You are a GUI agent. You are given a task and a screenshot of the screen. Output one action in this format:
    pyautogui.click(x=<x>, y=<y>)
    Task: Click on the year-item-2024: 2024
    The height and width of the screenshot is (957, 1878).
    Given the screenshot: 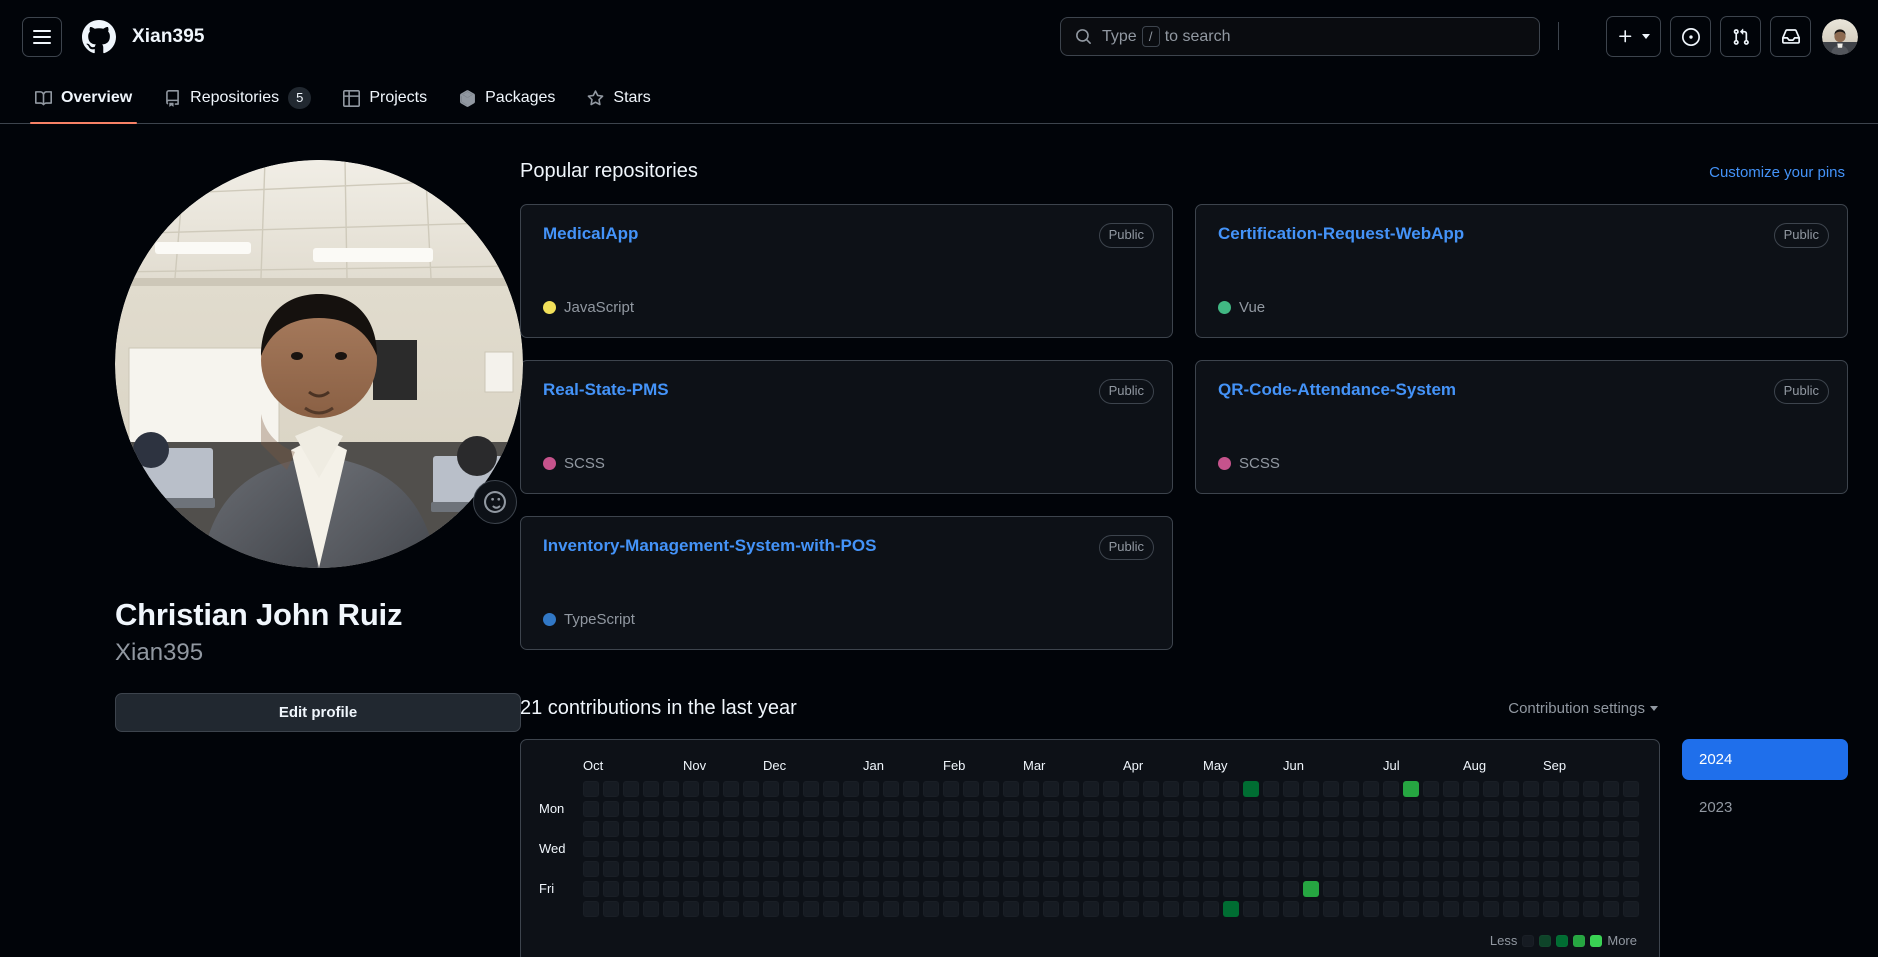 What is the action you would take?
    pyautogui.click(x=1765, y=759)
    